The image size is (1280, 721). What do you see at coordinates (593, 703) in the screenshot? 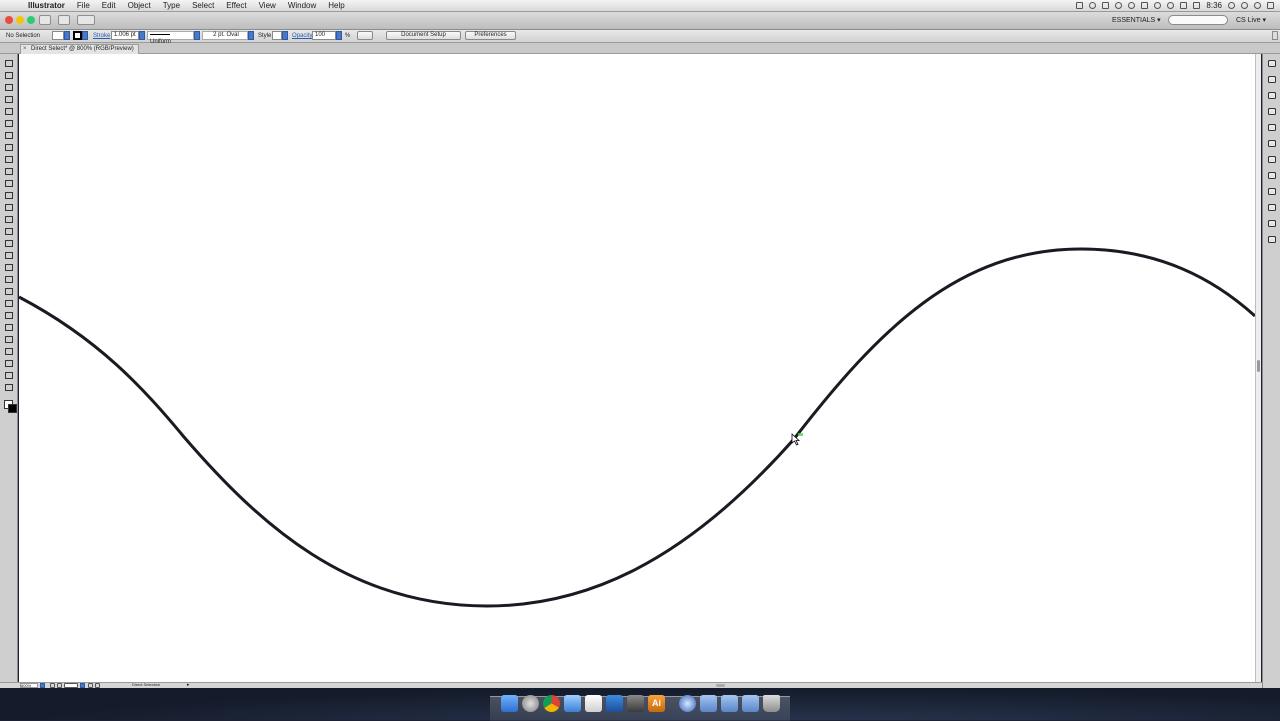
I see `text-editor-dock-icon` at bounding box center [593, 703].